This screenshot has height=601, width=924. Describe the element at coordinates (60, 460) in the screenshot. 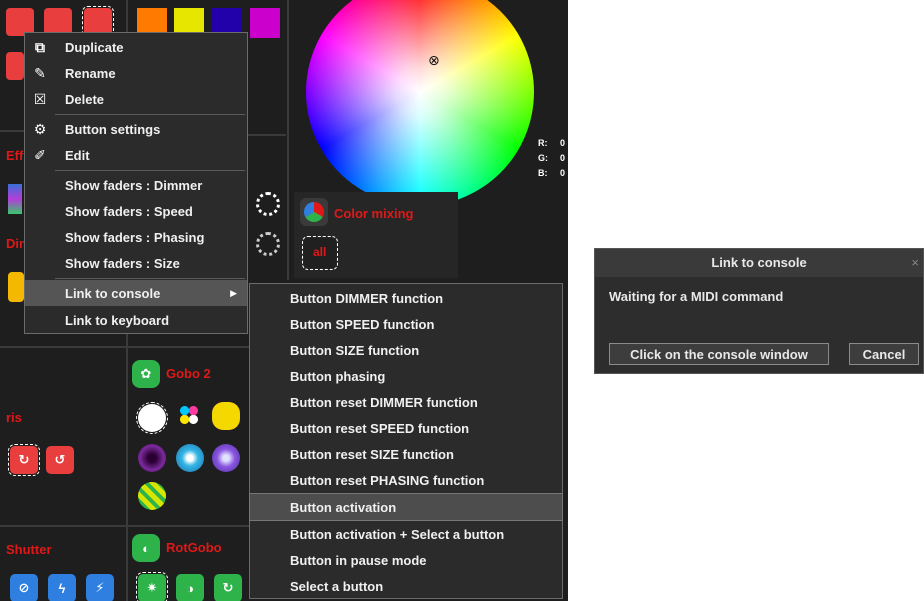

I see `iris-button-2: ↺` at that location.